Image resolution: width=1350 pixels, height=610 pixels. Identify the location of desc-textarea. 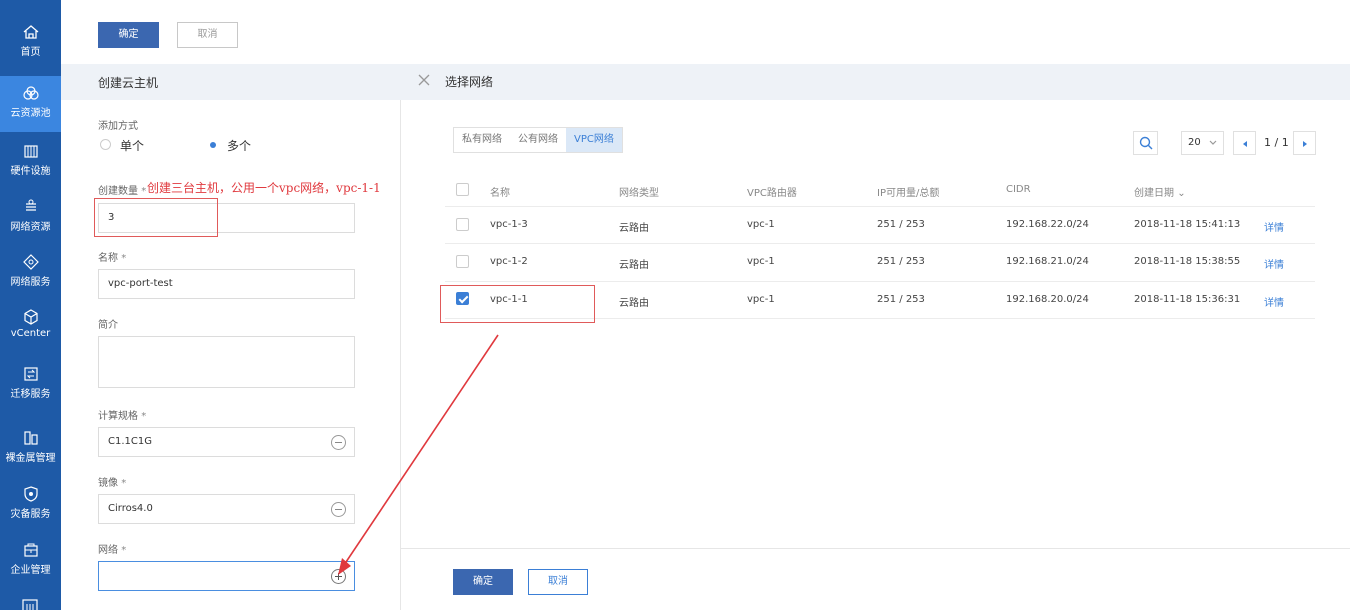
(226, 362).